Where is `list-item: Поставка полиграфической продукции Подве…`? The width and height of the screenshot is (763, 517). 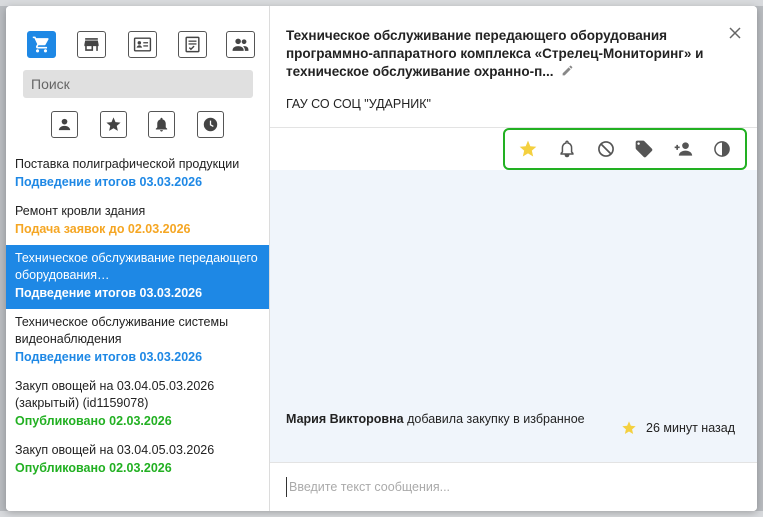 list-item: Поставка полиграфической продукции Подве… is located at coordinates (137, 174).